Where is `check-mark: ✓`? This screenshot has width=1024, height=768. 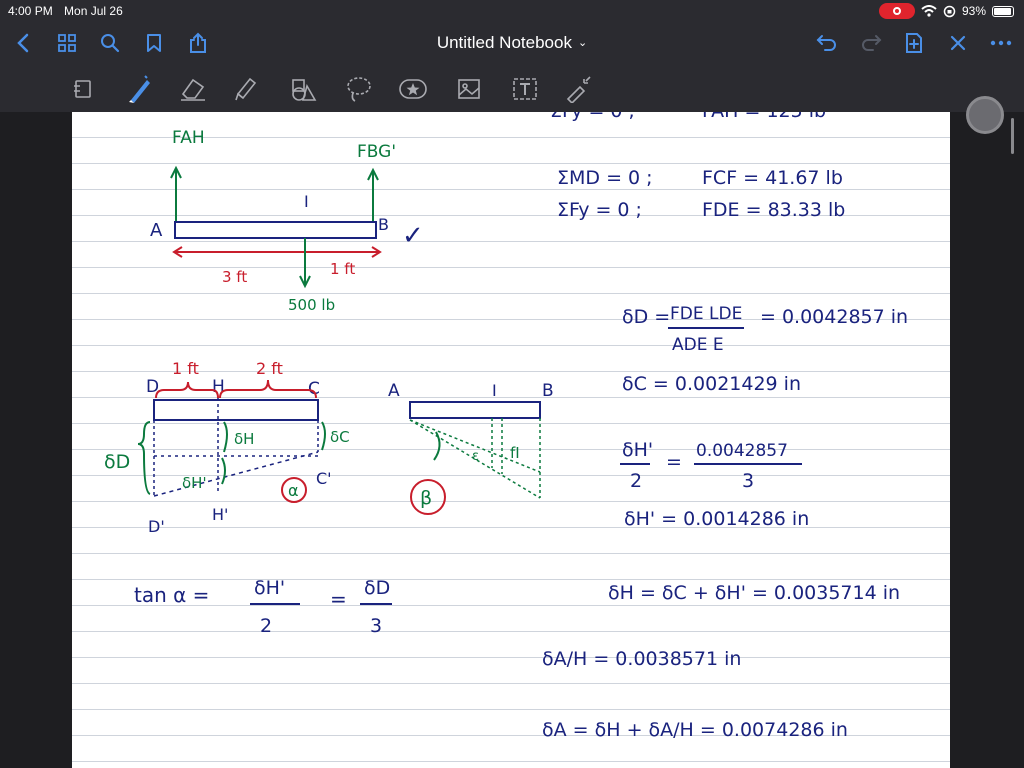 check-mark: ✓ is located at coordinates (413, 236).